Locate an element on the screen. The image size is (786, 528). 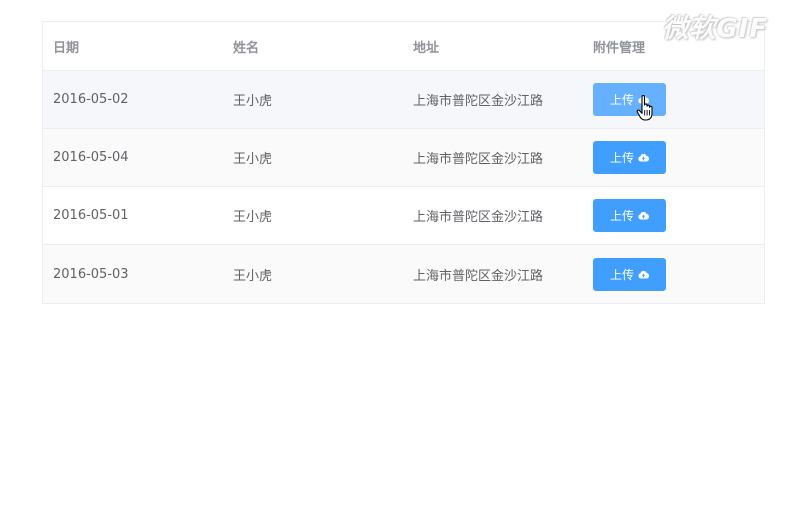
hand-pointer-icon is located at coordinates (647, 108).